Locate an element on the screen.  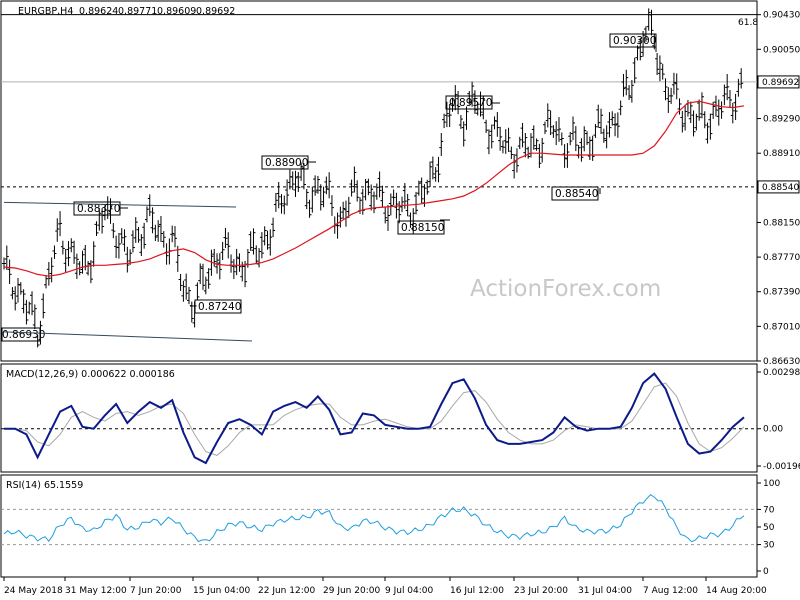
xtick-label-4: 22 Jun 12:00 is located at coordinates (286, 591).